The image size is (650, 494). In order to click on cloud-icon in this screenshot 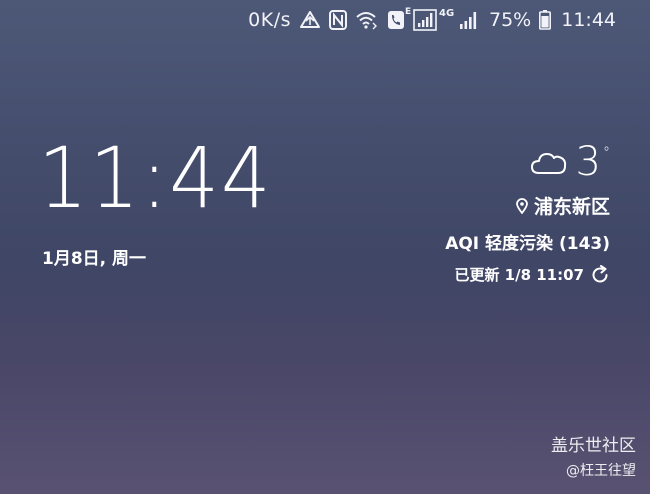, I will do `click(549, 162)`.